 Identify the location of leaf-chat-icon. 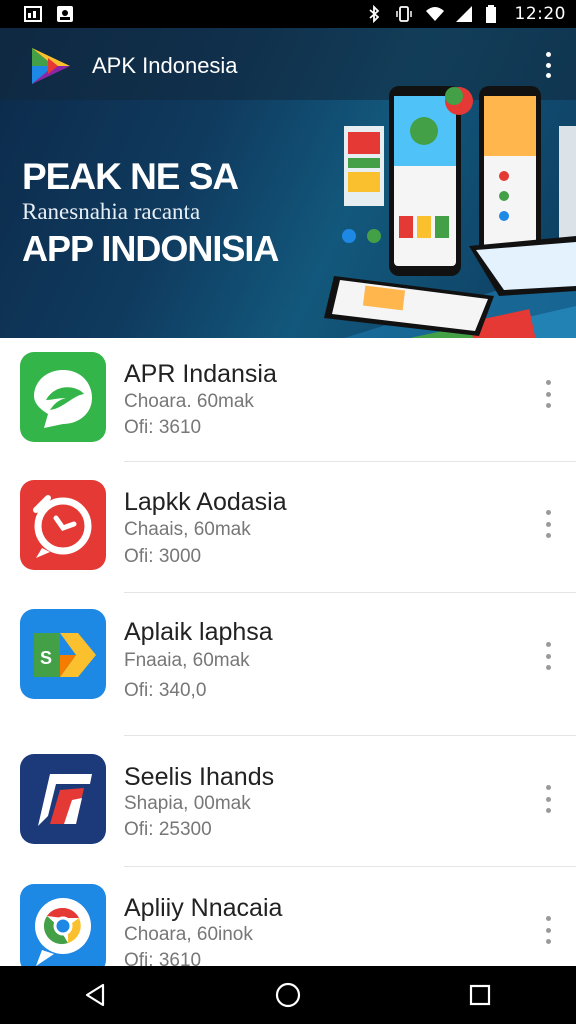
(63, 397).